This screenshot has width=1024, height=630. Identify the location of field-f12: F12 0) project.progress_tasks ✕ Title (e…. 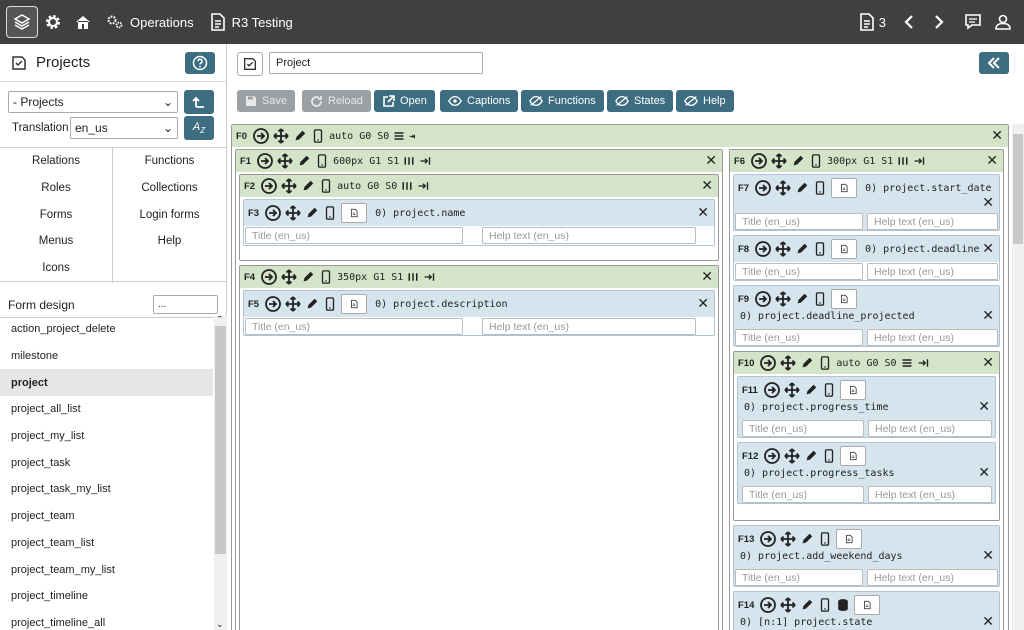
(866, 473).